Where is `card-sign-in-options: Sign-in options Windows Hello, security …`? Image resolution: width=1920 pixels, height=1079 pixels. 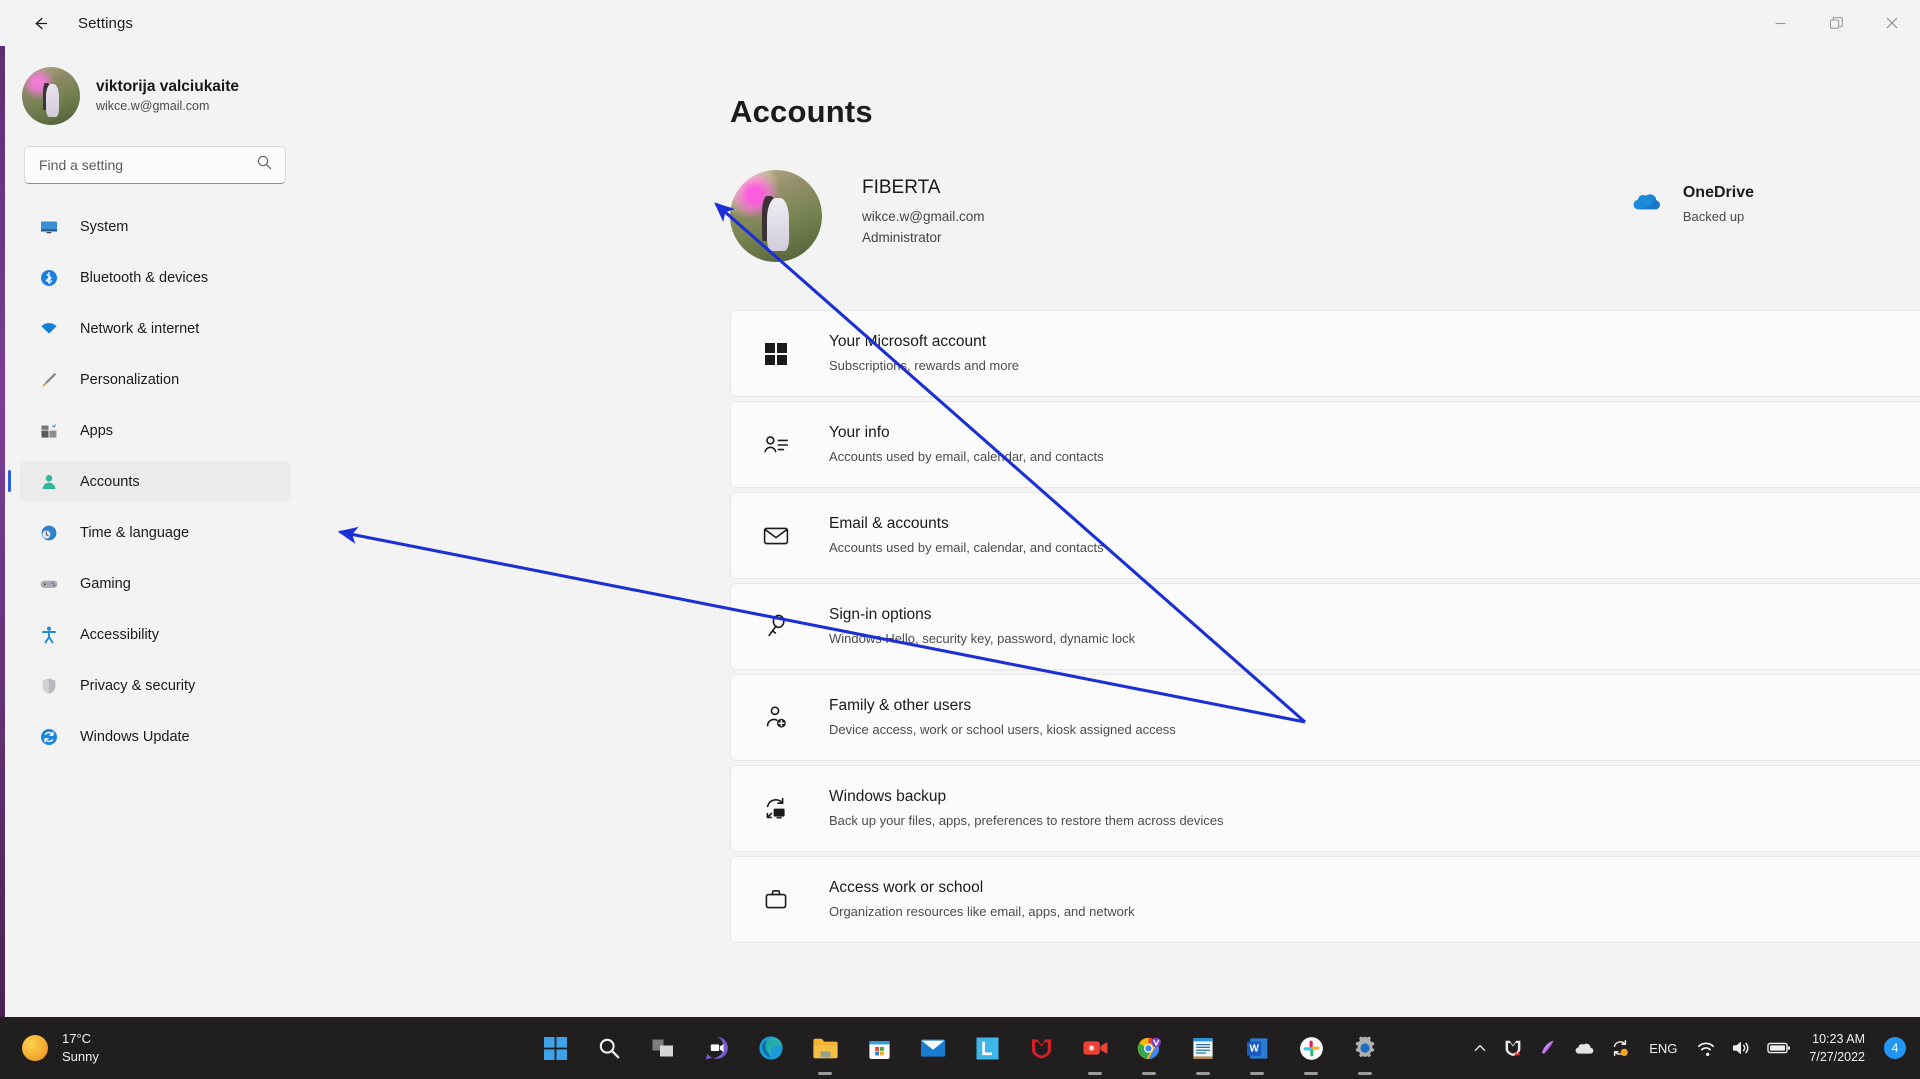
card-sign-in-options: Sign-in options Windows Hello, security … is located at coordinates (1325, 626).